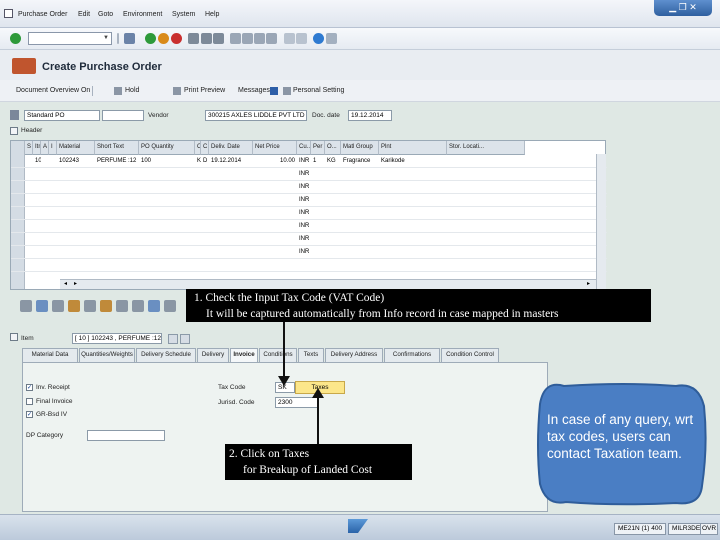  What do you see at coordinates (167, 148) in the screenshot?
I see `column-header: PO Quantity` at bounding box center [167, 148].